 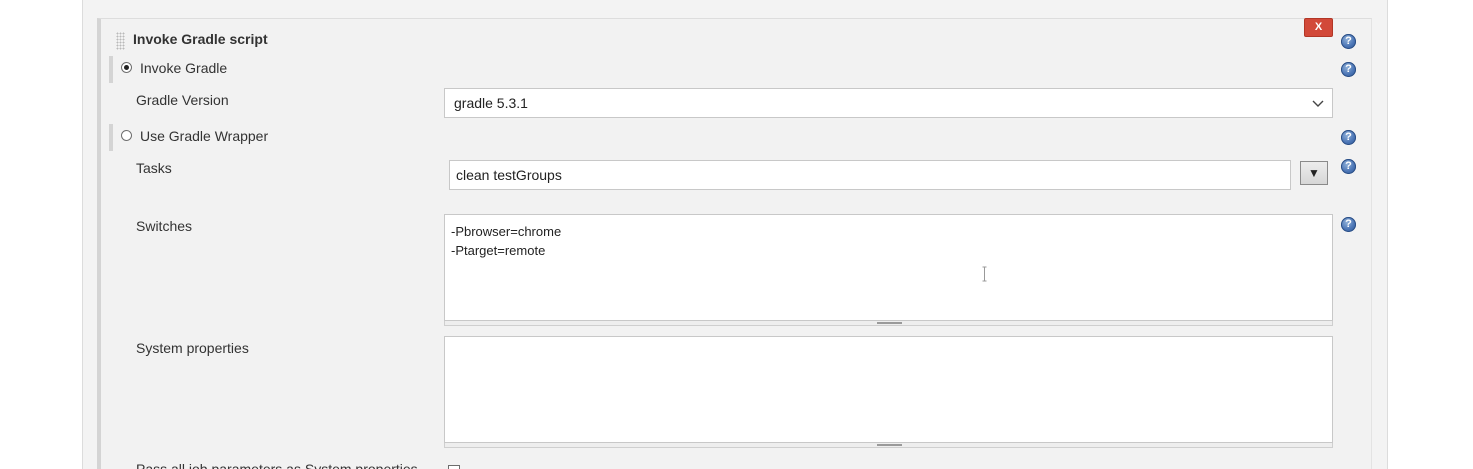 What do you see at coordinates (888, 103) in the screenshot?
I see `gradle-version-select: gradle 5.3.1` at bounding box center [888, 103].